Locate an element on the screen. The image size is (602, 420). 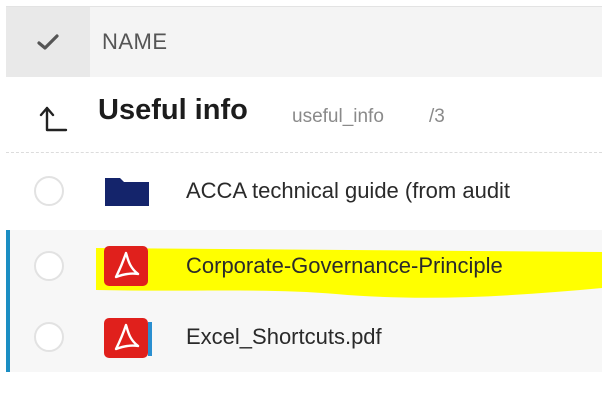
select-all-toggle is located at coordinates (48, 42).